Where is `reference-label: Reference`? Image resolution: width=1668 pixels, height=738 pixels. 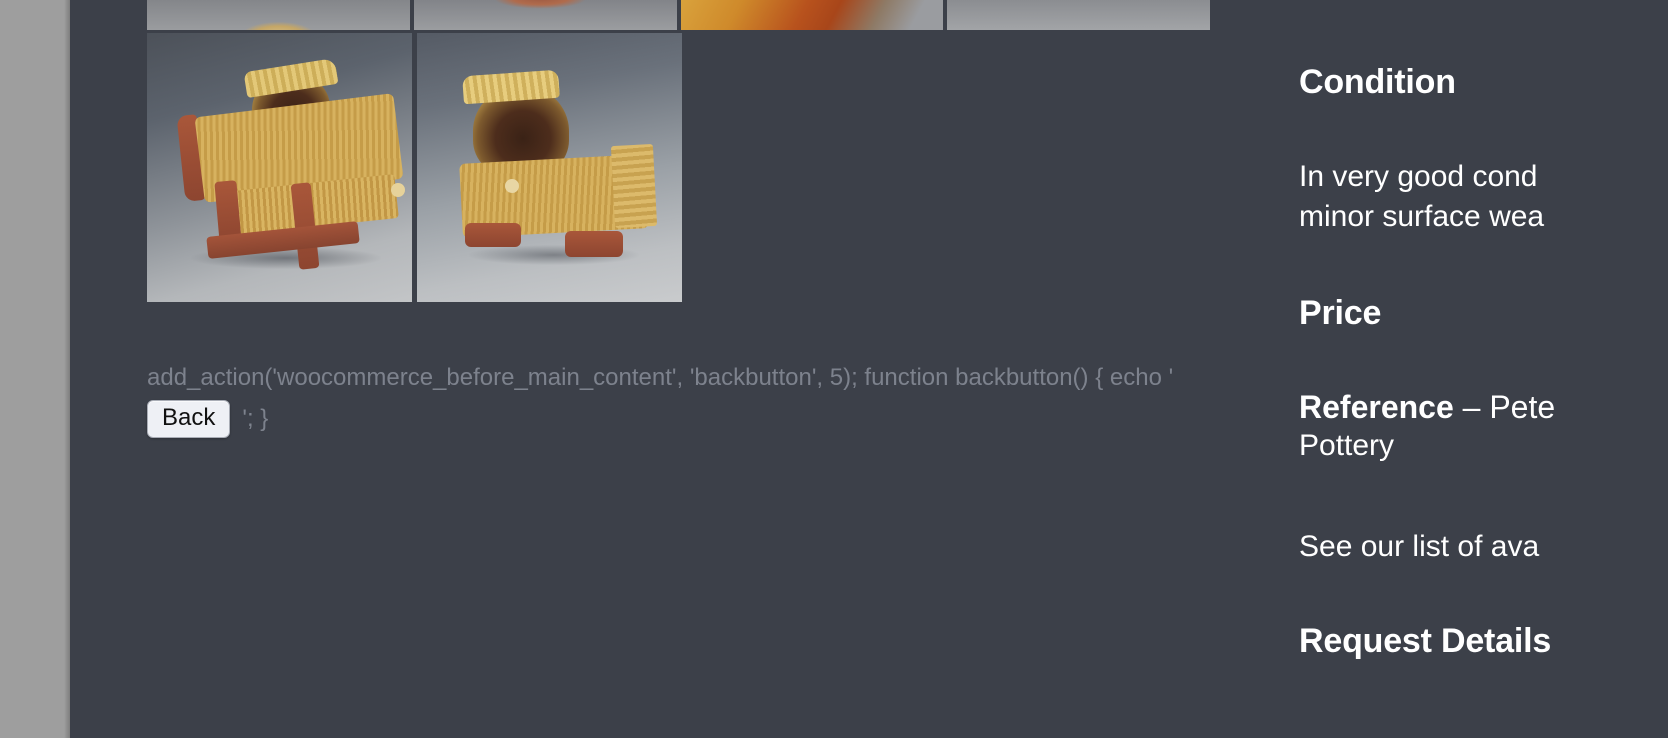 reference-label: Reference is located at coordinates (1376, 407).